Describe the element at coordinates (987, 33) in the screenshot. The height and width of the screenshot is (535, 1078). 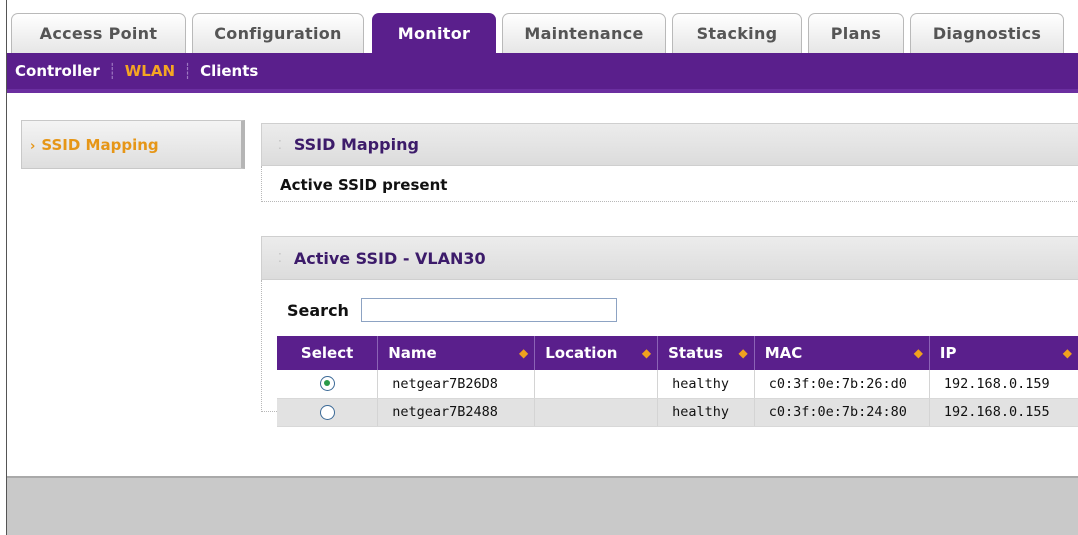
I see `tab-diagnostics: Diagnostics` at that location.